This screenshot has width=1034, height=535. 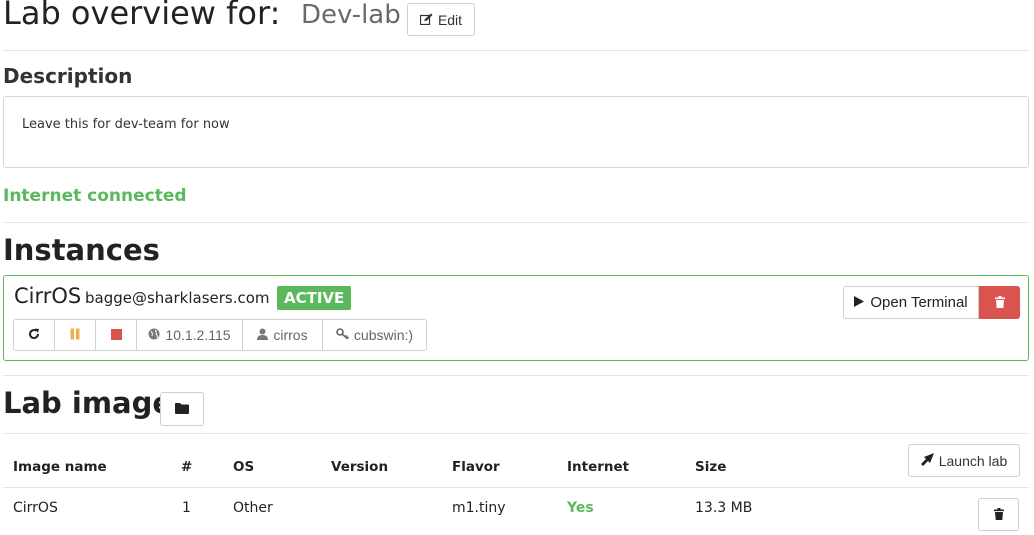 I want to click on column-header-image-name: Image name, so click(x=60, y=467).